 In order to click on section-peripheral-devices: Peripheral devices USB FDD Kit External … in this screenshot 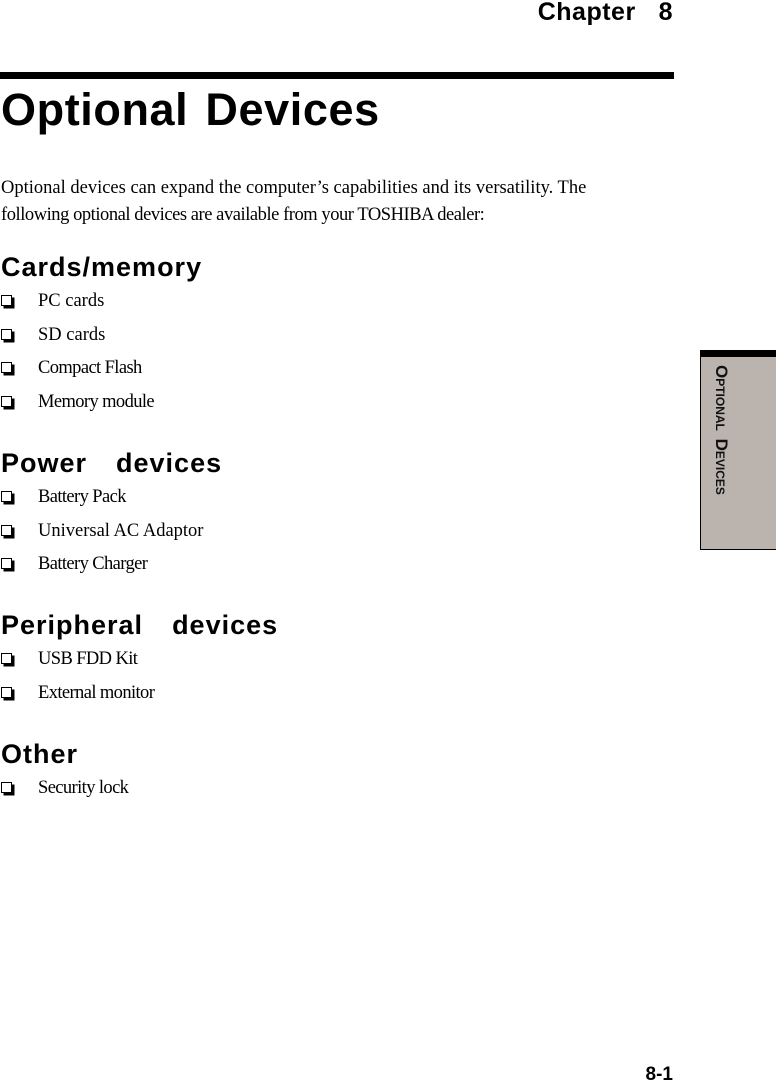, I will do `click(139, 659)`.